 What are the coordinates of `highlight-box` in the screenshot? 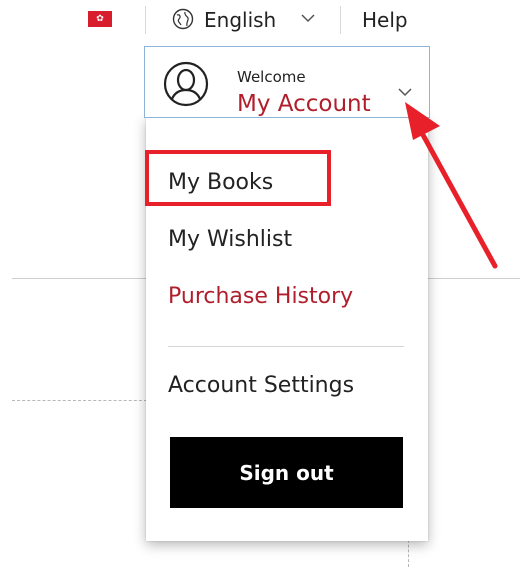 It's located at (238, 178).